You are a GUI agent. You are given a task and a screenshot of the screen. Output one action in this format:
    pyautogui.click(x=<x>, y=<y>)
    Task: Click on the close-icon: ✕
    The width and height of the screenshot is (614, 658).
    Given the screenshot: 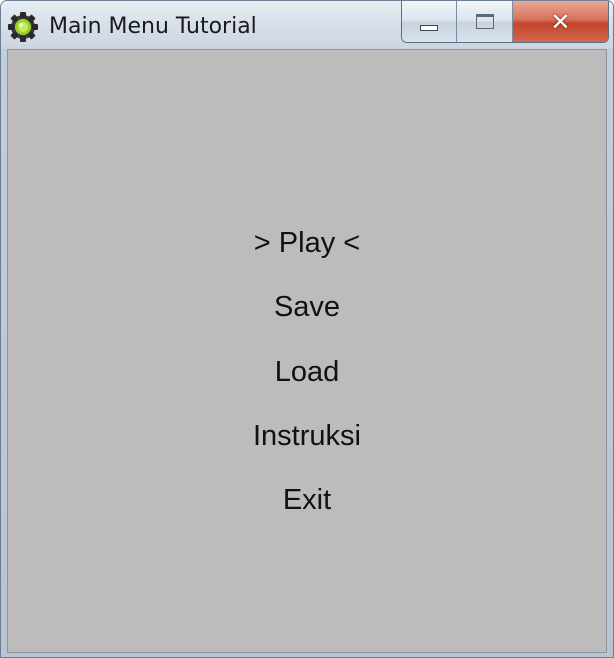 What is the action you would take?
    pyautogui.click(x=560, y=21)
    